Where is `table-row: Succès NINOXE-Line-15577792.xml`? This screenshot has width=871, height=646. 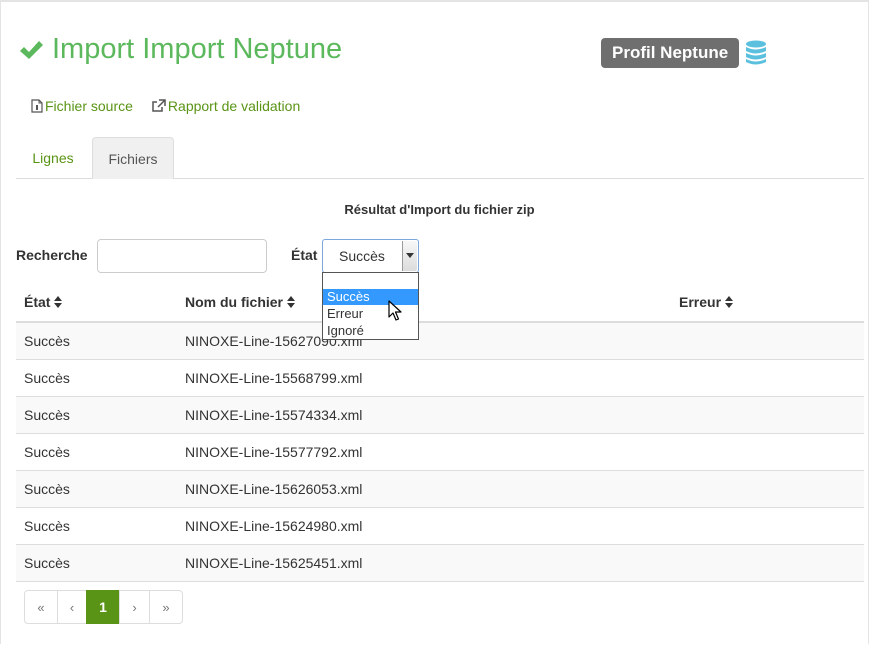
table-row: Succès NINOXE-Line-15577792.xml is located at coordinates (440, 452).